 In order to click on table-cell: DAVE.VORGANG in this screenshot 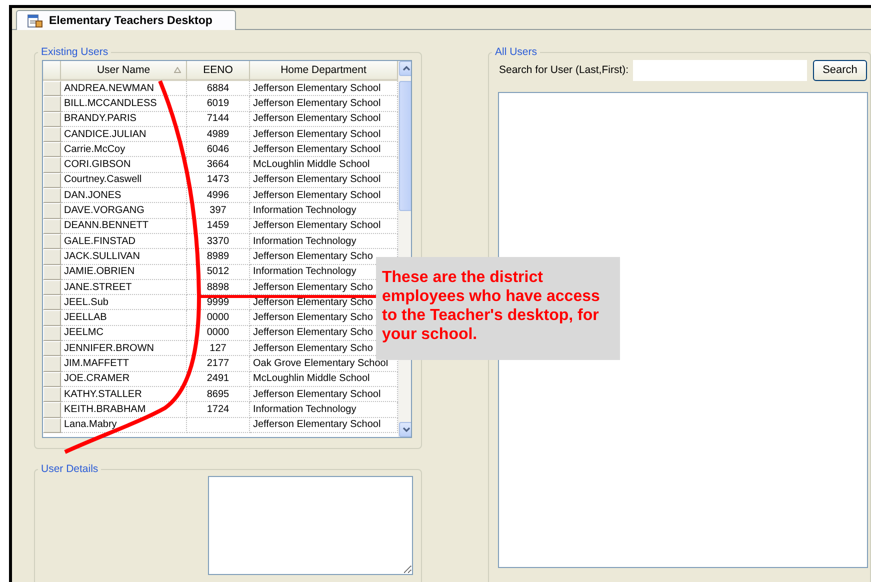, I will do `click(124, 211)`.